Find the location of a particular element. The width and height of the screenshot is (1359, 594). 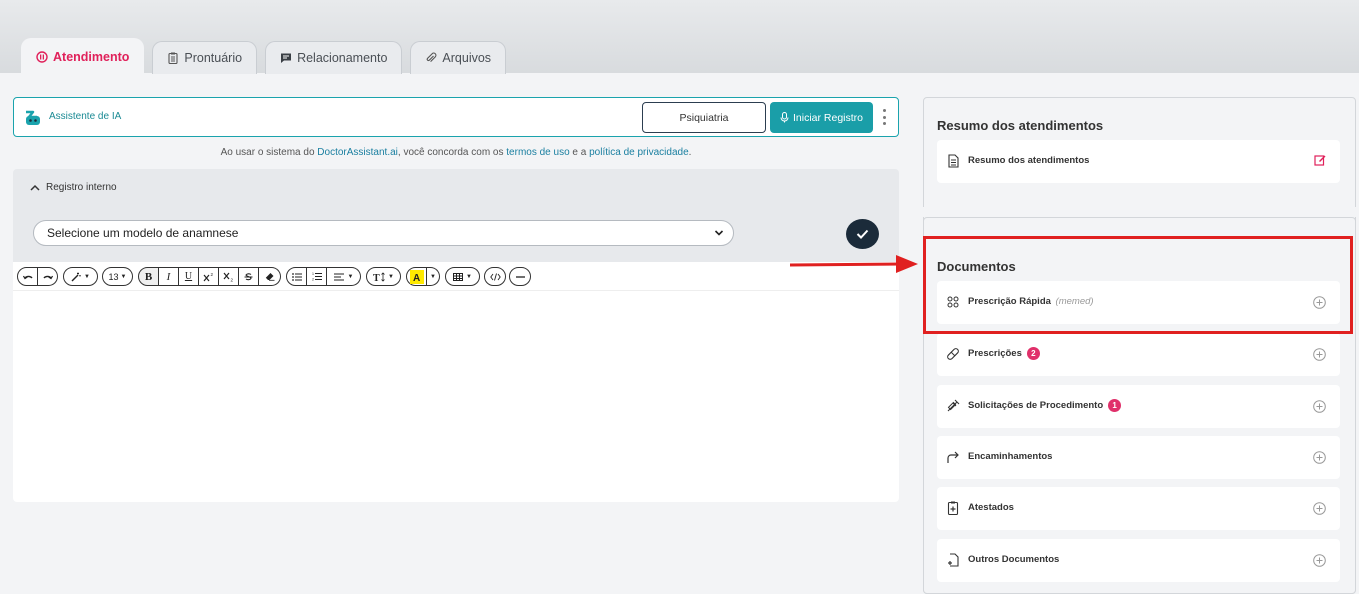

minus-icon is located at coordinates (520, 276).